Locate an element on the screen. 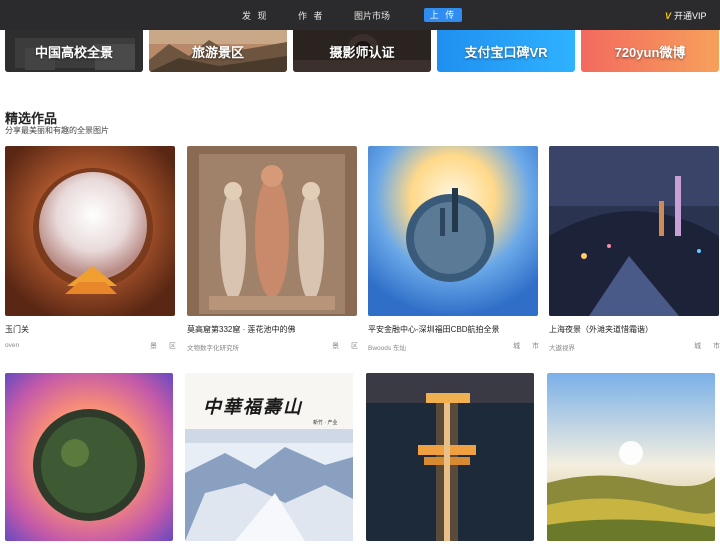 The width and height of the screenshot is (720, 550). bridge-night-aerial-image is located at coordinates (450, 457).